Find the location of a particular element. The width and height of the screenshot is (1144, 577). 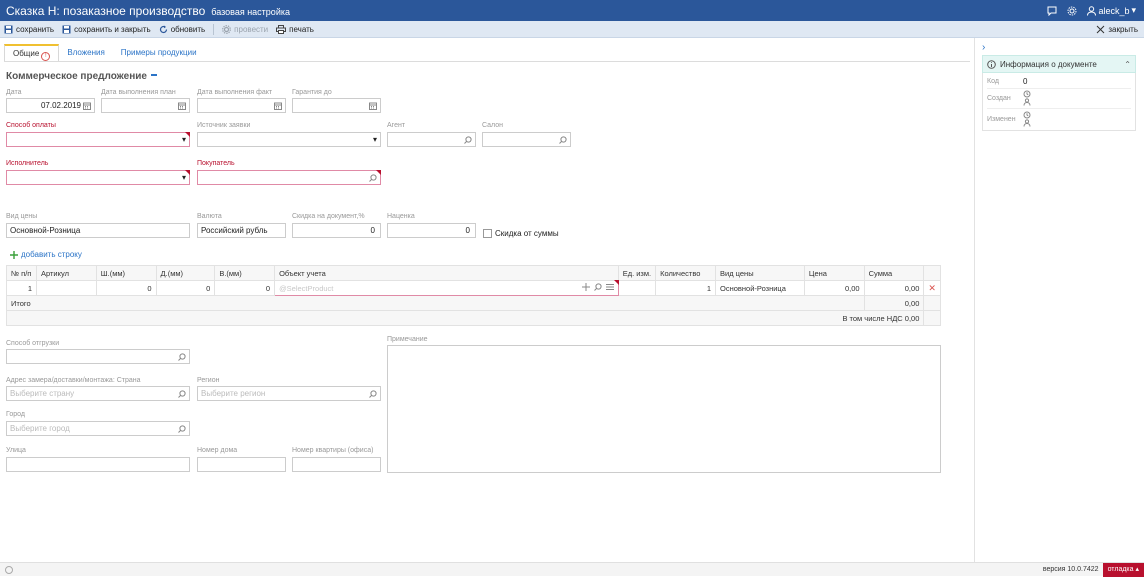

cell-width: 0 is located at coordinates (126, 288).